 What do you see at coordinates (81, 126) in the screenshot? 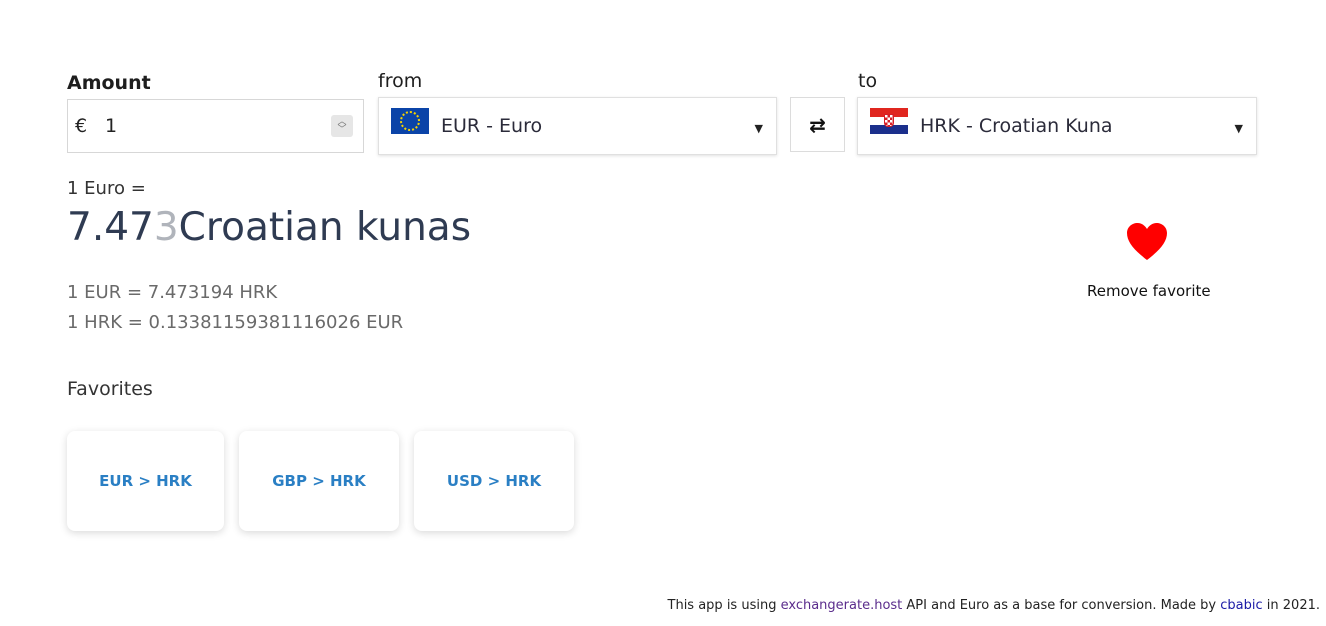
I see `currency-symbol: €` at bounding box center [81, 126].